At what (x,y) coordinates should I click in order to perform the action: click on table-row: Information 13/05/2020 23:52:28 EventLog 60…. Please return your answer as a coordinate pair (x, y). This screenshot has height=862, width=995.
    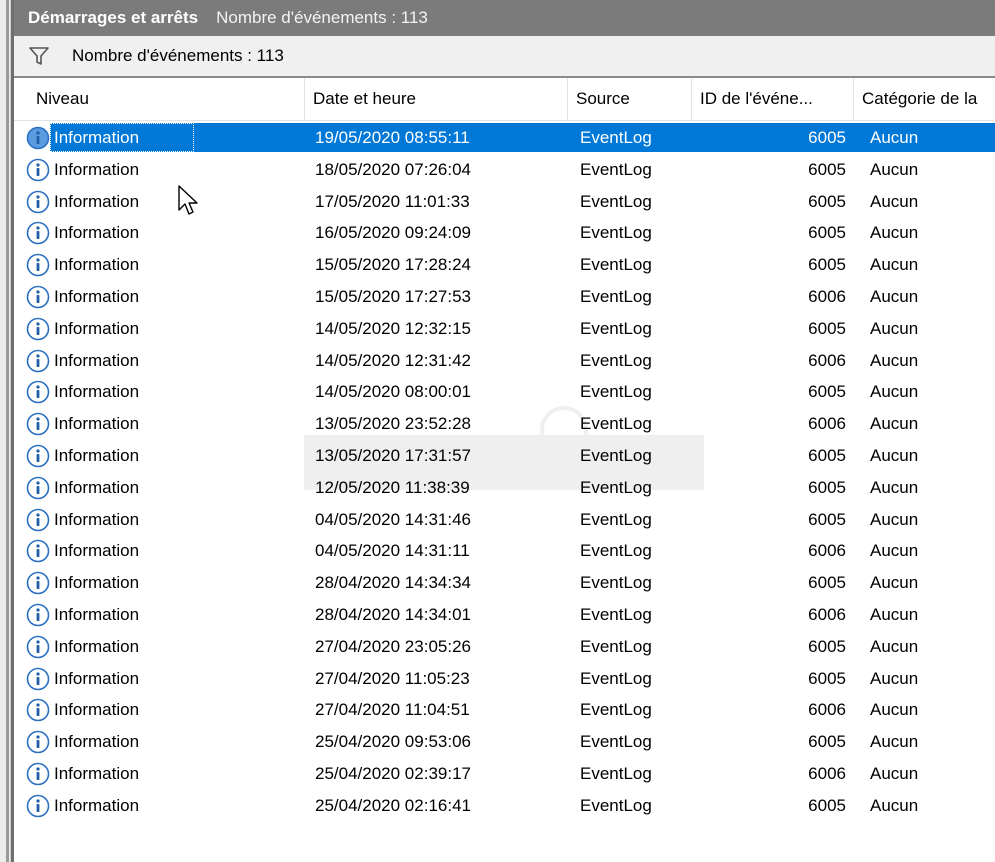
    Looking at the image, I should click on (504, 424).